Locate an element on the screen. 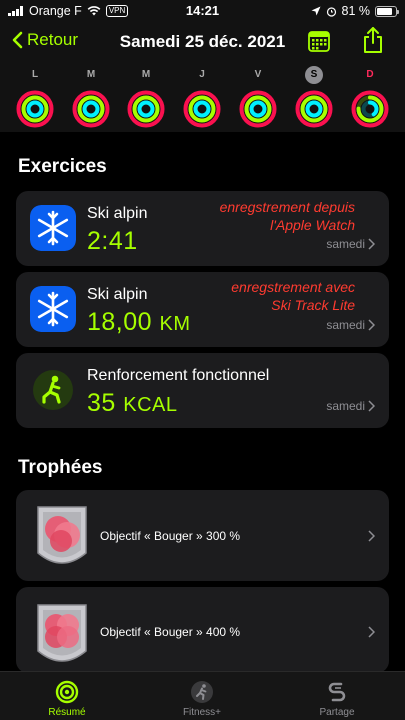 Image resolution: width=405 pixels, height=720 pixels. annotation-ski-track: enregstrement avec Ski Track Lite is located at coordinates (293, 296).